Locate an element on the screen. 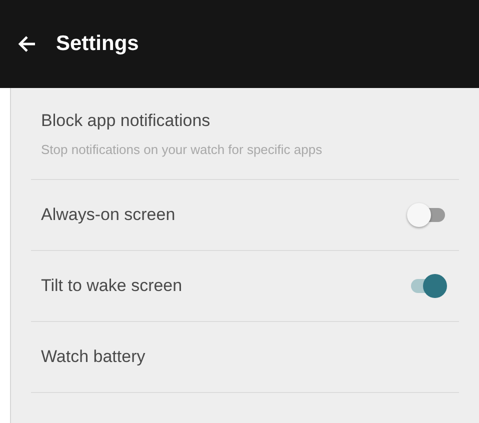 The height and width of the screenshot is (423, 479). row-title: Watch battery is located at coordinates (93, 357).